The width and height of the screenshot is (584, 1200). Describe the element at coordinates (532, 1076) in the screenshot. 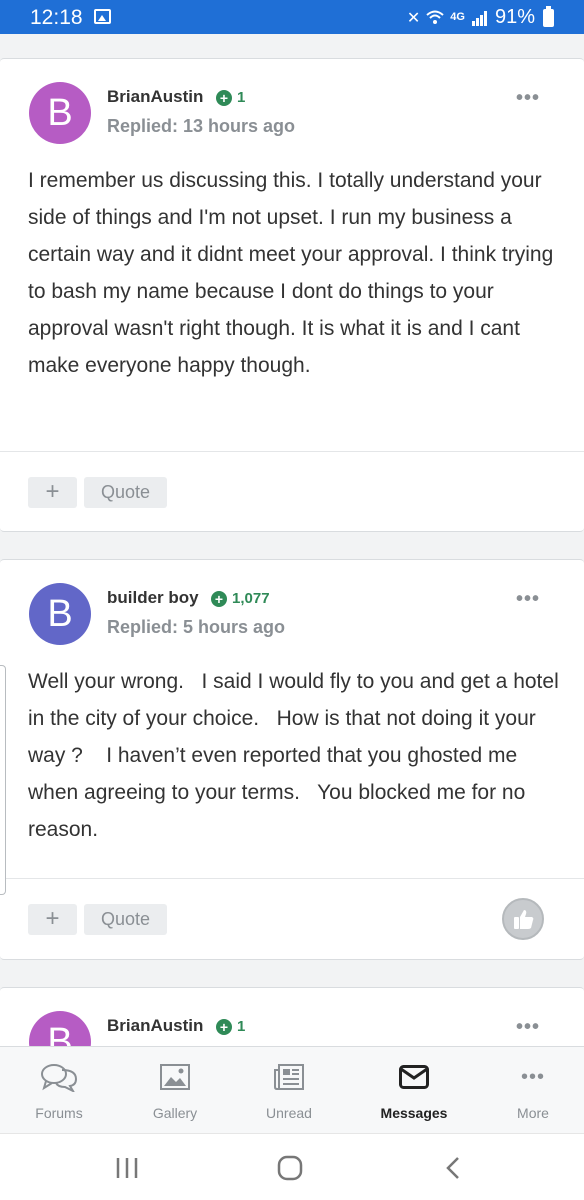

I see `more-icon: •••` at that location.